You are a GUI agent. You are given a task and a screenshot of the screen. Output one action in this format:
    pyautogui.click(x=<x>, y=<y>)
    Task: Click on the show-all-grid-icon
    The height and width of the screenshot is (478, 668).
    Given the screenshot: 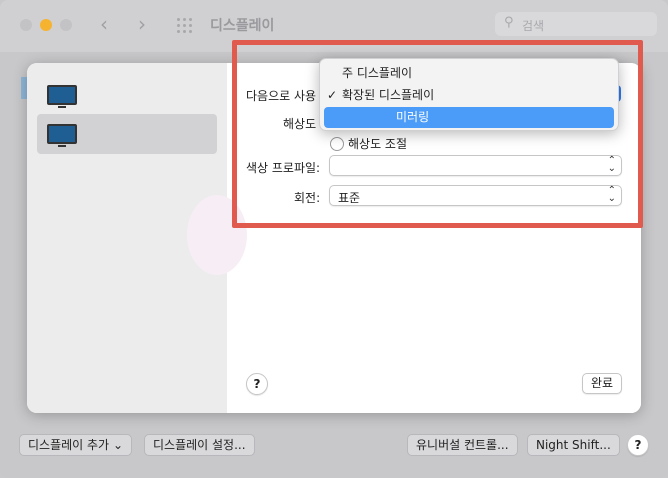 What is the action you would take?
    pyautogui.click(x=185, y=26)
    